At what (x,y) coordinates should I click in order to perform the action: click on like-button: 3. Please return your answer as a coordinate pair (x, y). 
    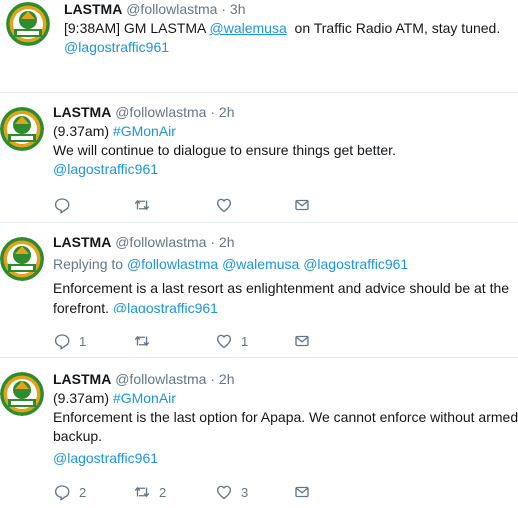
    Looking at the image, I should click on (231, 492).